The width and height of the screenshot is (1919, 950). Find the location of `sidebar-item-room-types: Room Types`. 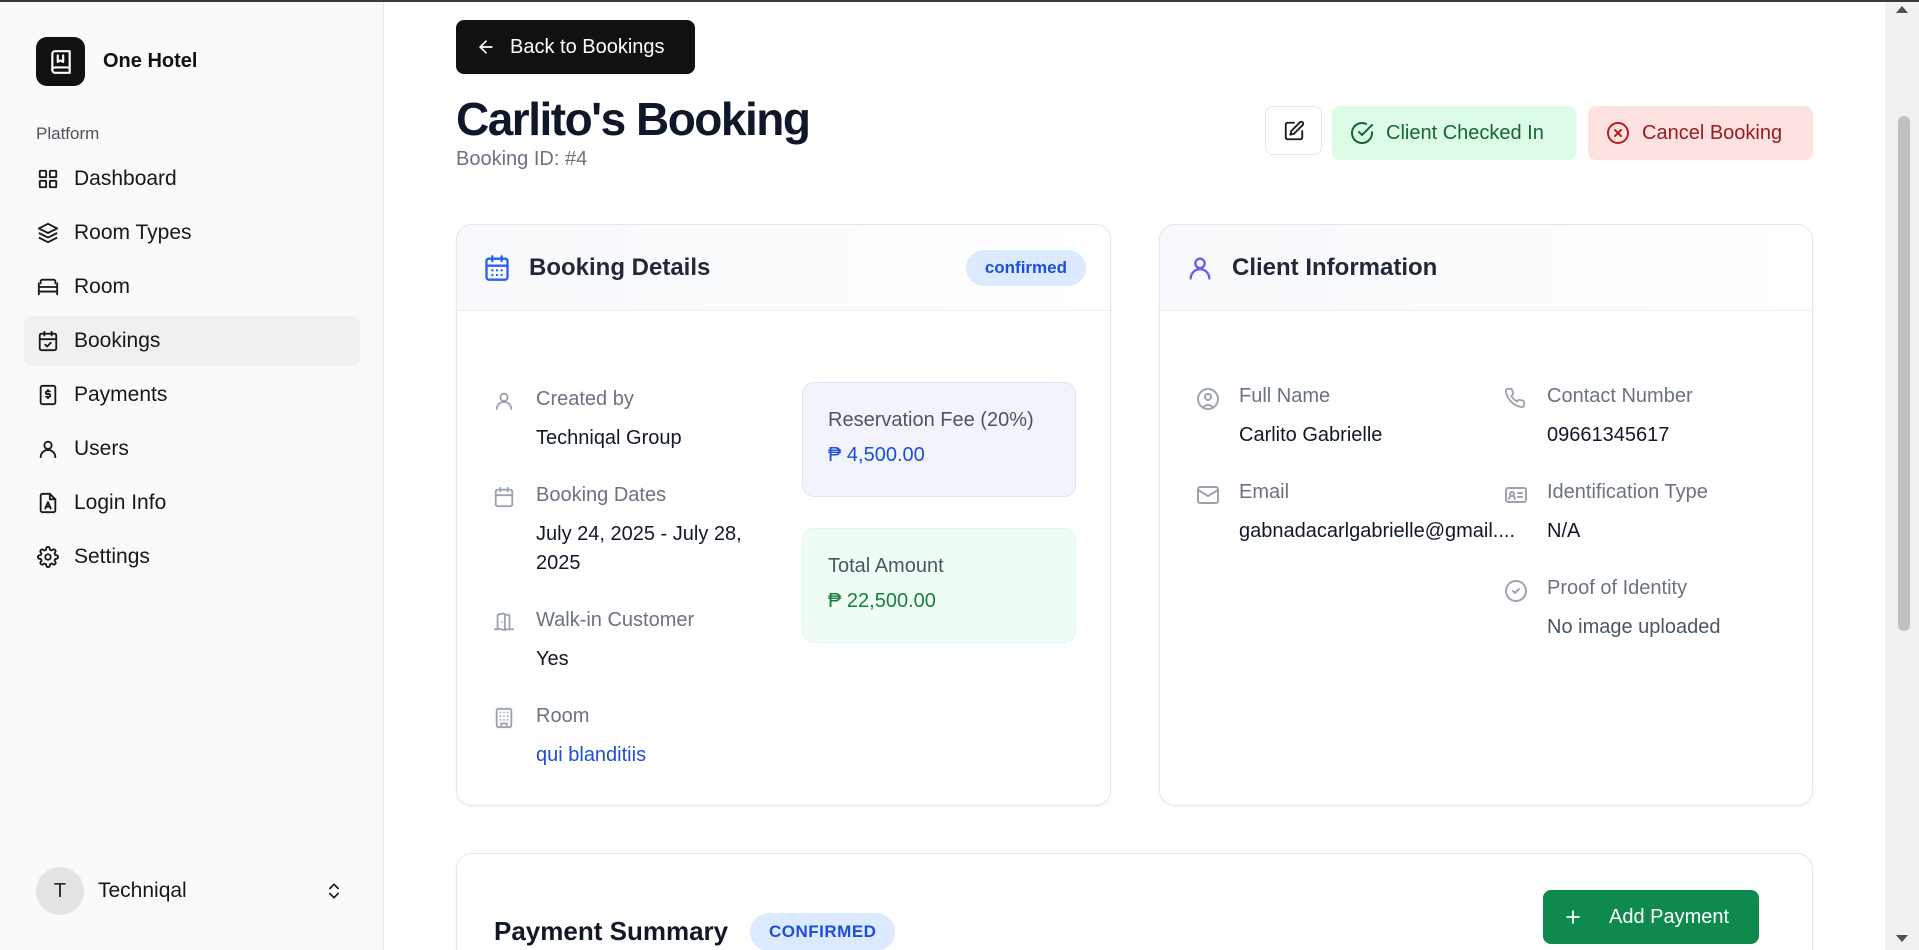

sidebar-item-room-types: Room Types is located at coordinates (192, 233).